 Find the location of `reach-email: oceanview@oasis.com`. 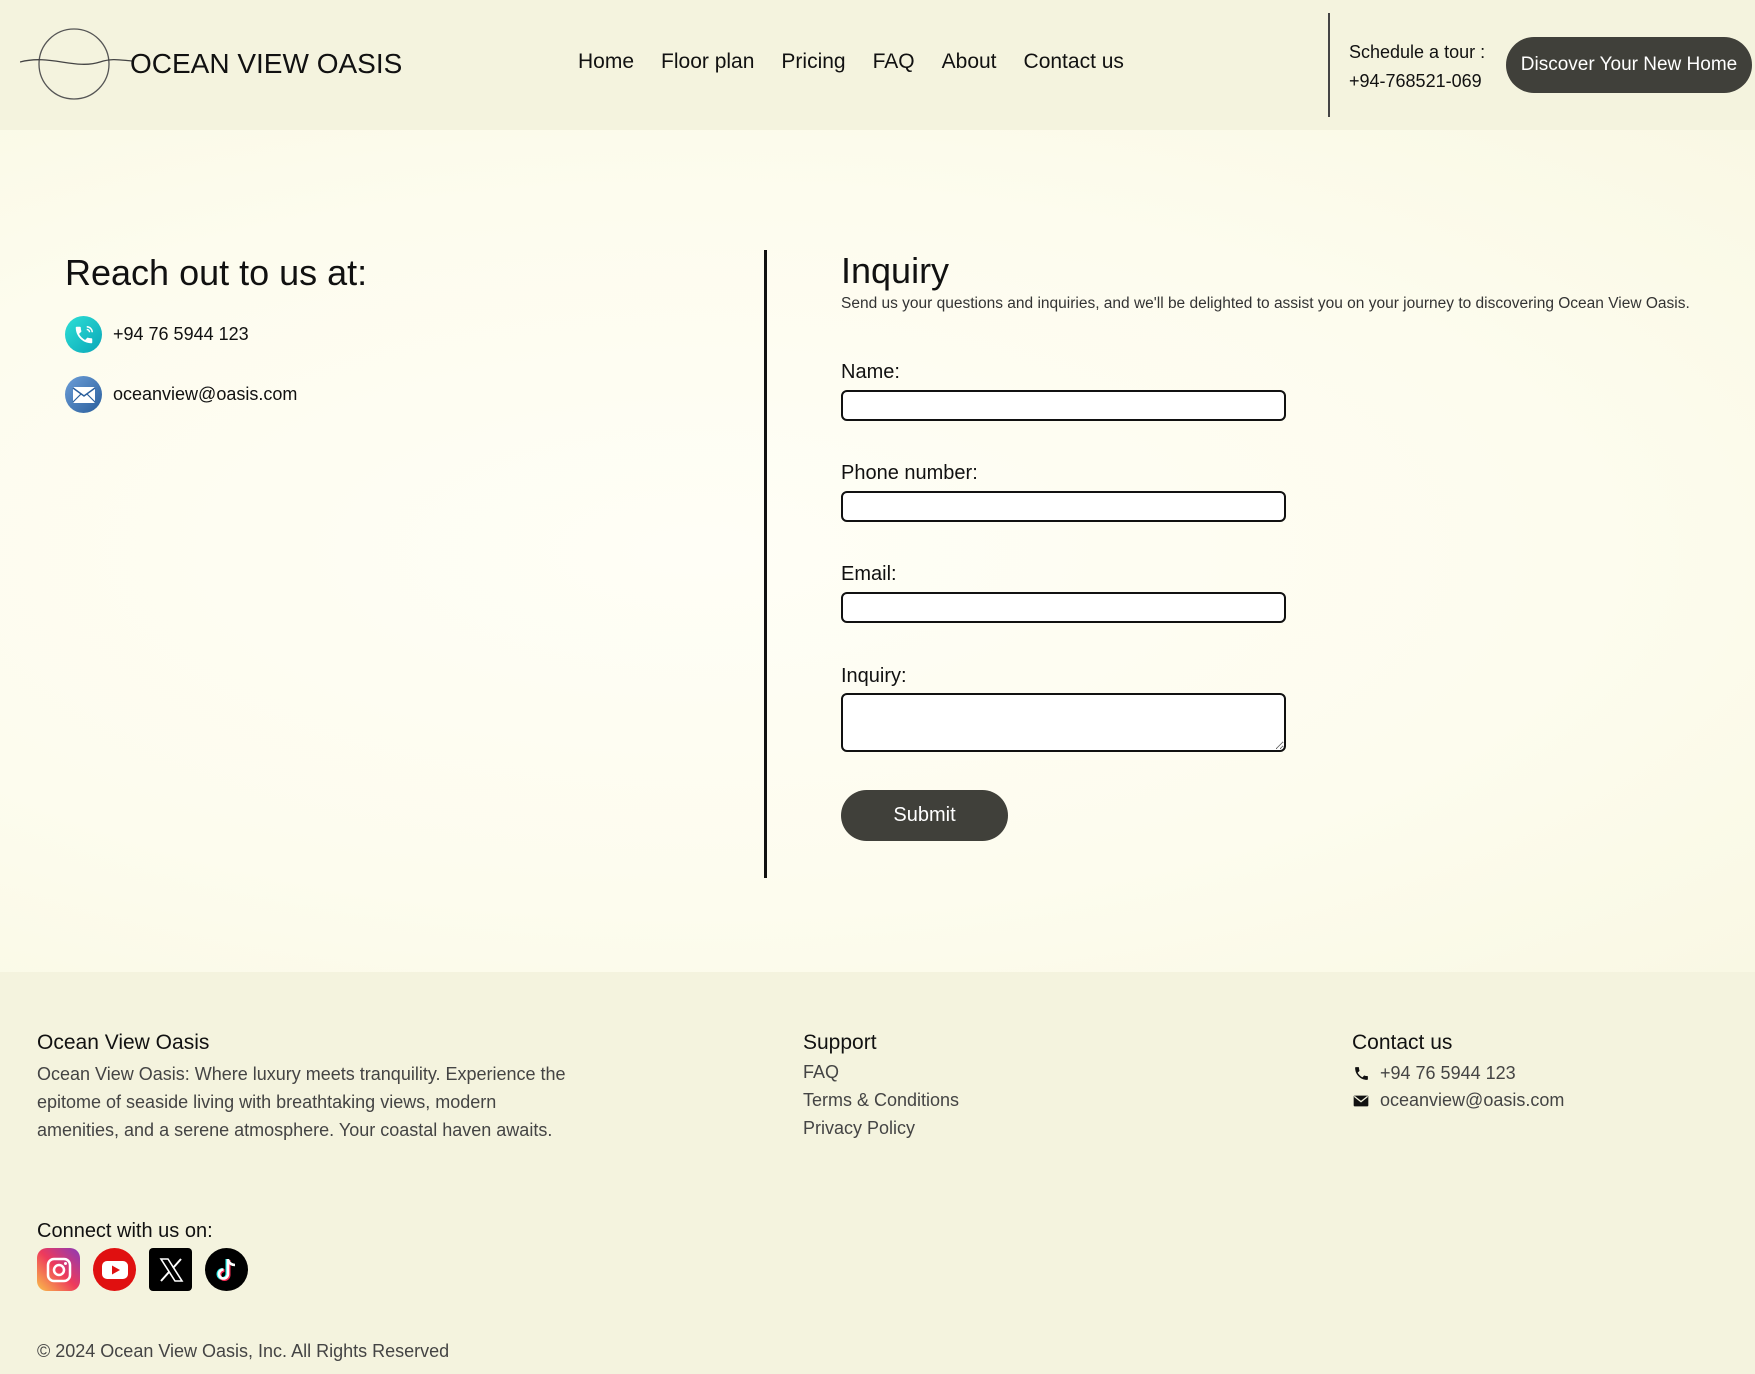

reach-email: oceanview@oasis.com is located at coordinates (205, 394).